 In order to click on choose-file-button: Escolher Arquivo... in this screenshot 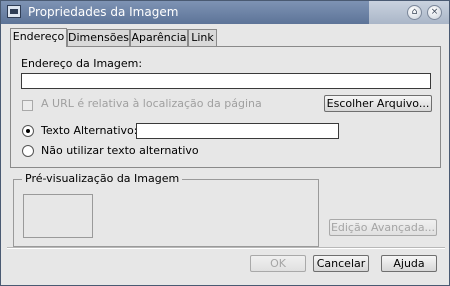, I will do `click(378, 103)`.